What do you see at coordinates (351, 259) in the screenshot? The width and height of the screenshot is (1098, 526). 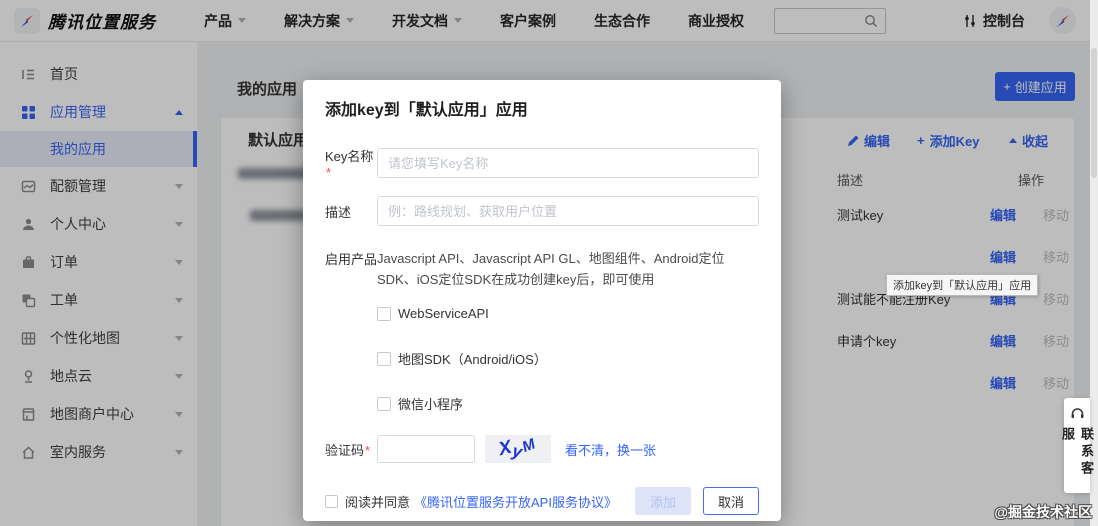 I see `products-label: 启用产品` at bounding box center [351, 259].